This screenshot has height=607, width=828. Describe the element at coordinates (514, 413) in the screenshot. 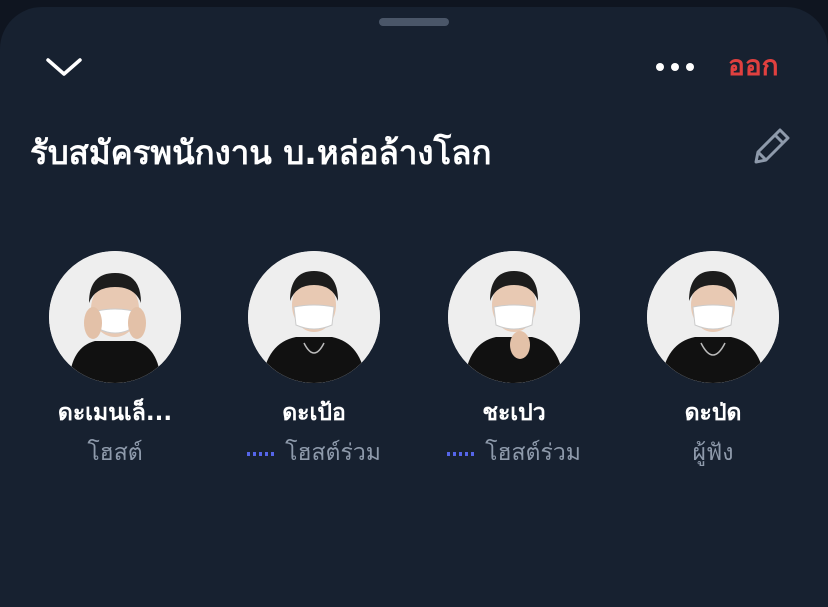

I see `participant-name: ชะเปว` at that location.